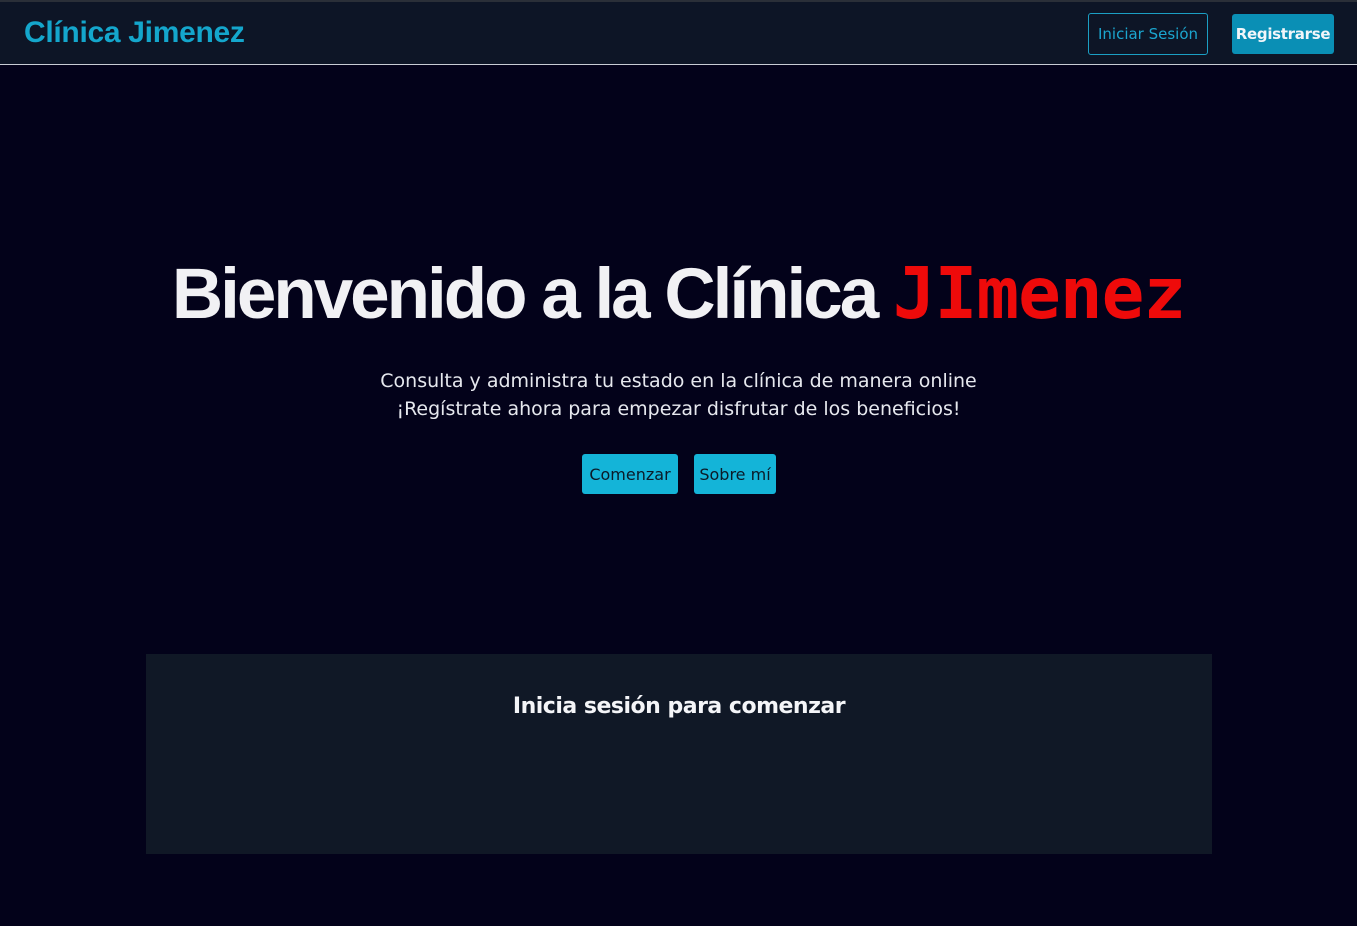  What do you see at coordinates (532, 294) in the screenshot?
I see `hero-title-main: Bienvenido a la Clínica` at bounding box center [532, 294].